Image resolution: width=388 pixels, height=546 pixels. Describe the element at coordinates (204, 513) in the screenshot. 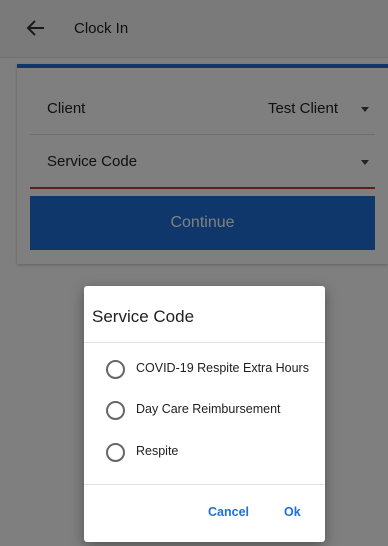

I see `dialog-actions: Cancel Ok` at that location.